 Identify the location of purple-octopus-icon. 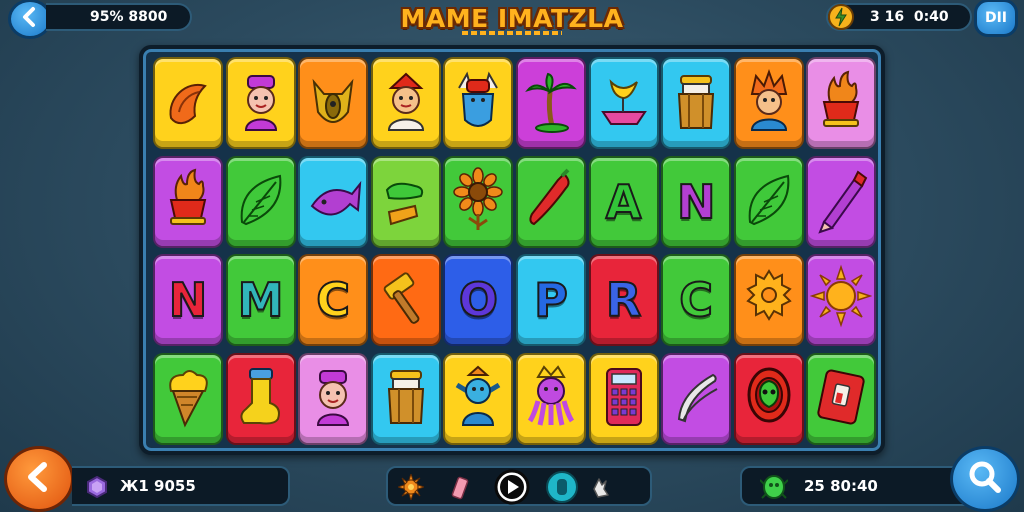
(551, 398).